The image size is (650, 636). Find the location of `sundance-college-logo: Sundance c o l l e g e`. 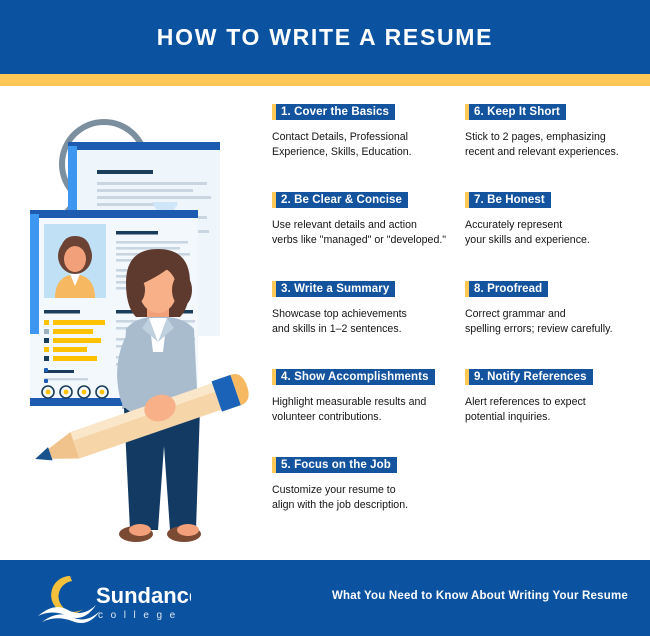

sundance-college-logo: Sundance c o l l e g e is located at coordinates (118, 598).